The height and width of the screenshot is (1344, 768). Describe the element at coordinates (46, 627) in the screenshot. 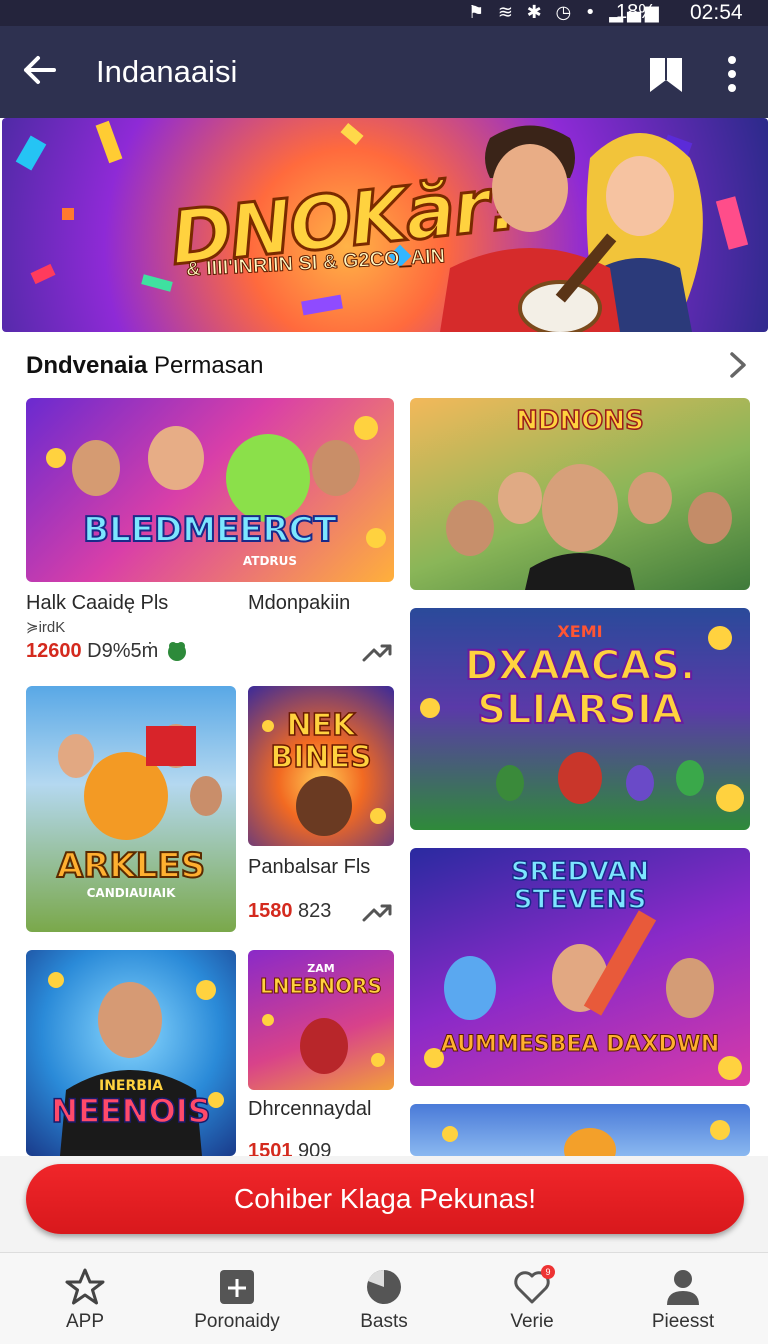

I see `card-subtitle: ≽irdK` at that location.